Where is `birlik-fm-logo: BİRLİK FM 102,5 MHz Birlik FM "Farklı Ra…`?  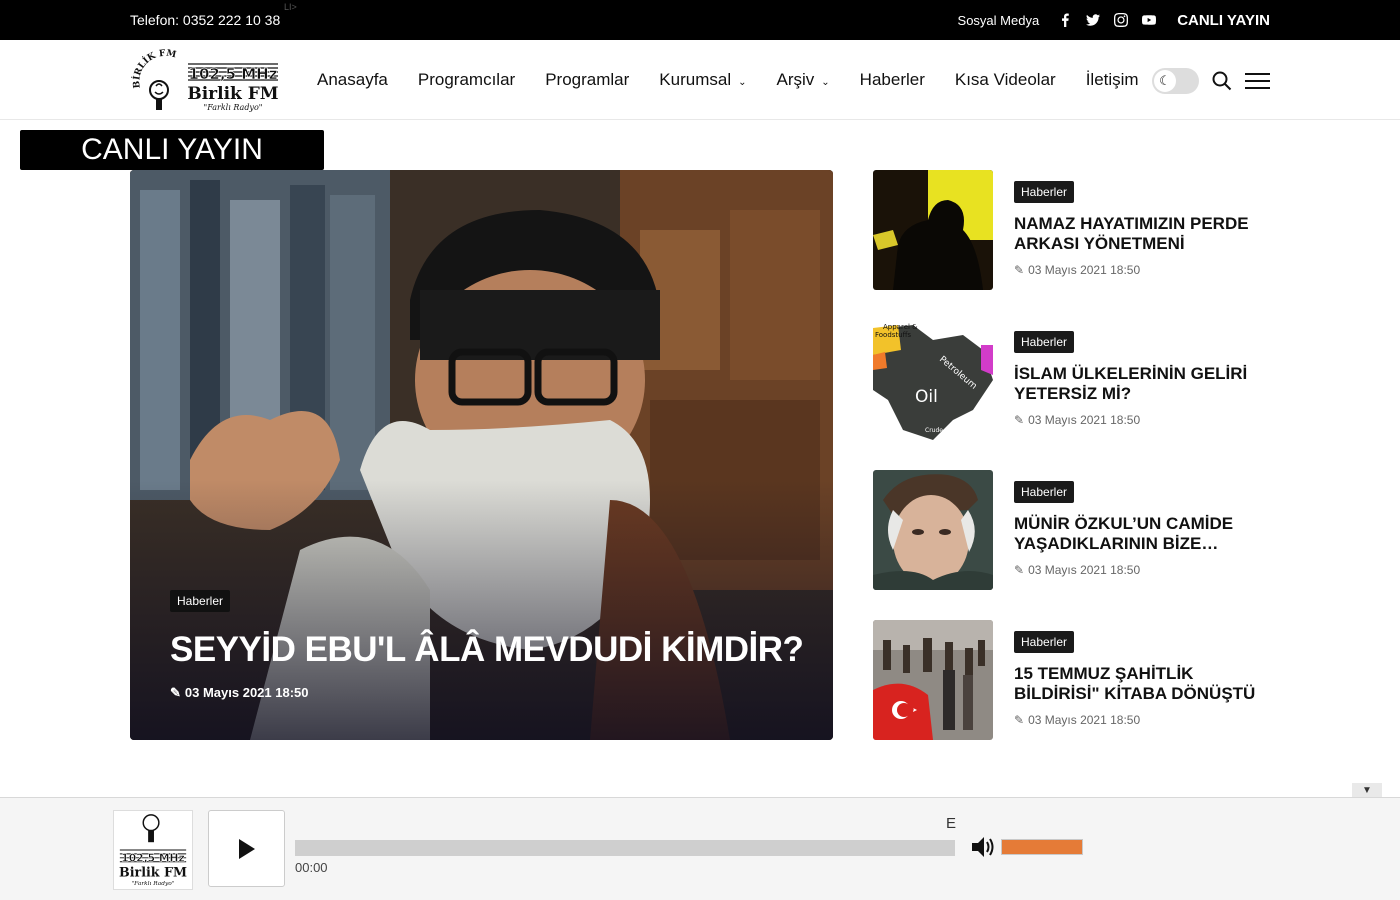 birlik-fm-logo: BİRLİK FM 102,5 MHz Birlik FM "Farklı Ra… is located at coordinates (206, 80).